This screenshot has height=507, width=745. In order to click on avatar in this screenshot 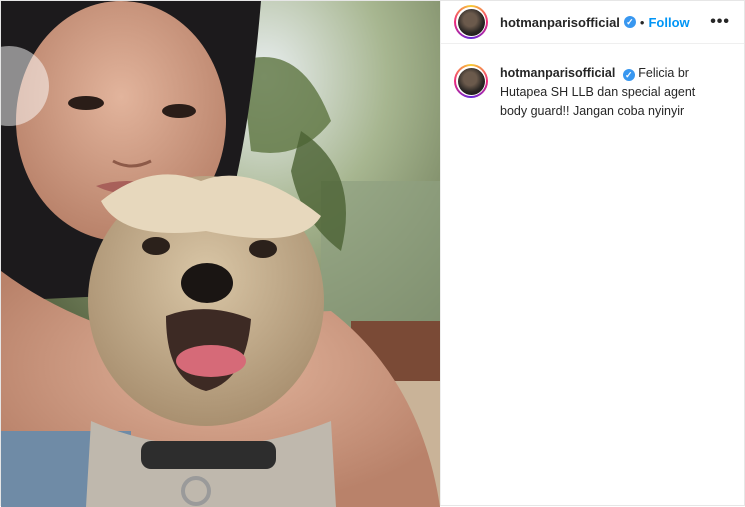, I will do `click(471, 22)`.